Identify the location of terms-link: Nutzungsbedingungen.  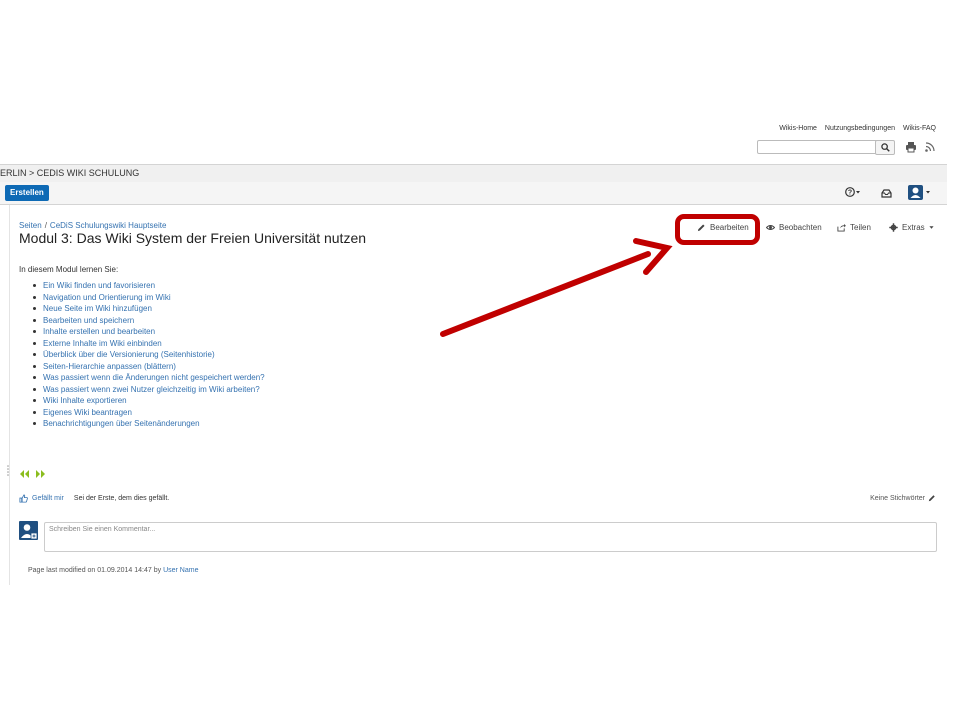
(860, 128).